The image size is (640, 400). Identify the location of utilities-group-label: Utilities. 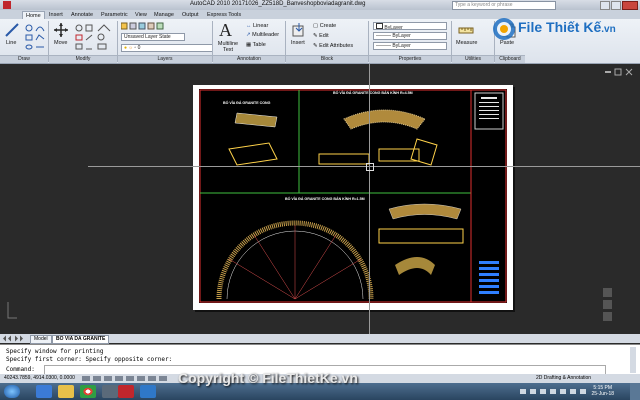
(473, 59).